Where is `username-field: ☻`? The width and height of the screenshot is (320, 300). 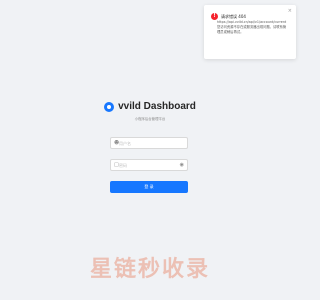 username-field: ☻ is located at coordinates (149, 143).